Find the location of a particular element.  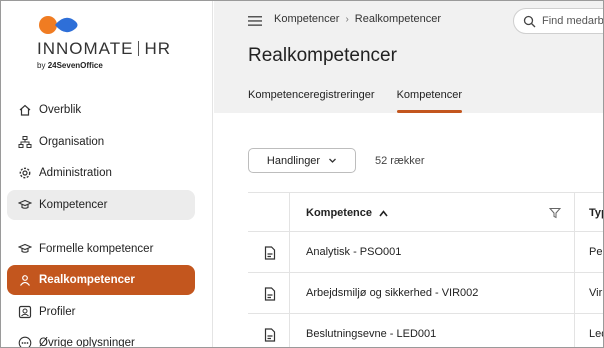

search-input: Find medarbejder is located at coordinates (558, 21).